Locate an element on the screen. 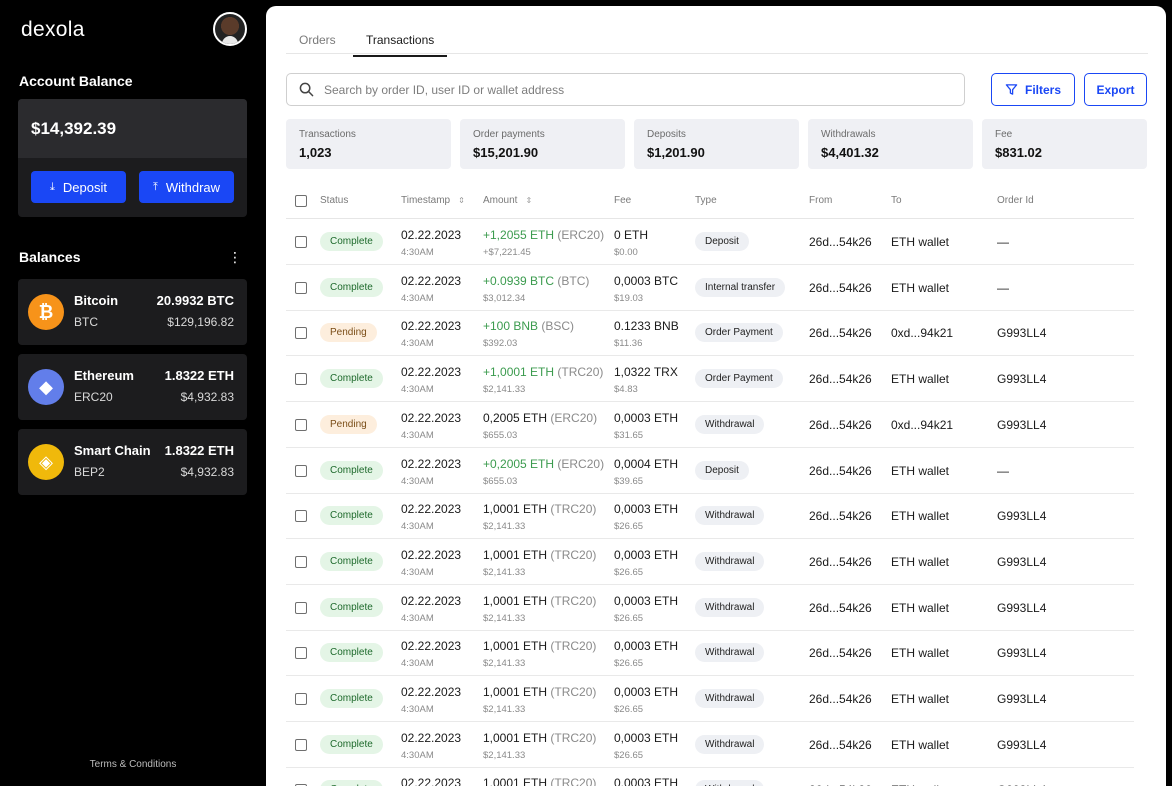 The width and height of the screenshot is (1172, 786). coin-usd-value: $129,196.82 is located at coordinates (200, 322).